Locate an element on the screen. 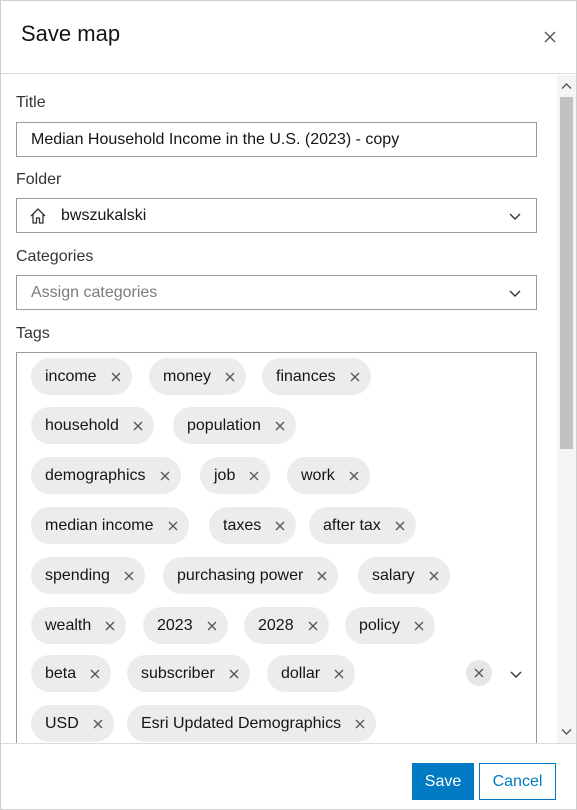 The height and width of the screenshot is (810, 577). tag-label: purchasing power is located at coordinates (240, 575).